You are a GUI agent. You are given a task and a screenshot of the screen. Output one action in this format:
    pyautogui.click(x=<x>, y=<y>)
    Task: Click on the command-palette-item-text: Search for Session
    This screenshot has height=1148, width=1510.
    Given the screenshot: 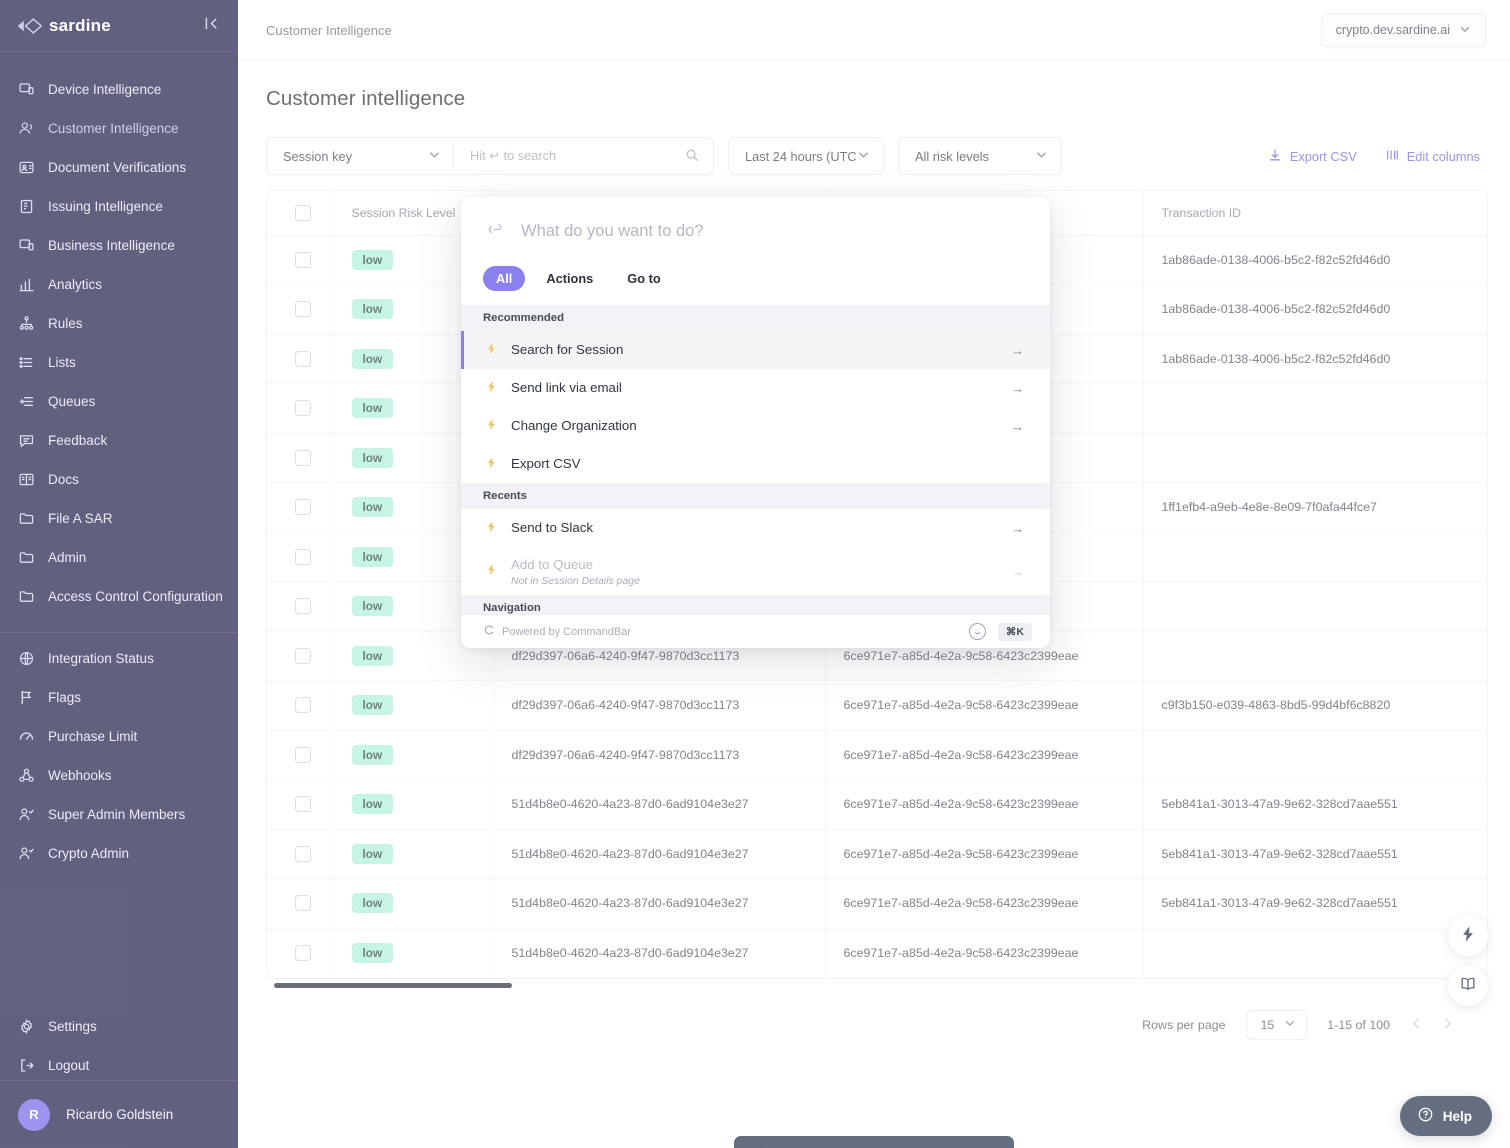 What is the action you would take?
    pyautogui.click(x=567, y=350)
    